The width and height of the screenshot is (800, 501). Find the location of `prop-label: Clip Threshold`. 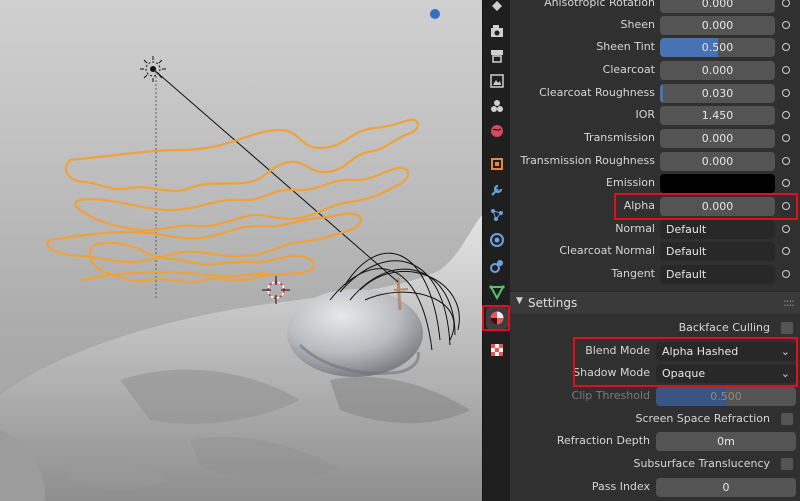

prop-label: Clip Threshold is located at coordinates (610, 395).